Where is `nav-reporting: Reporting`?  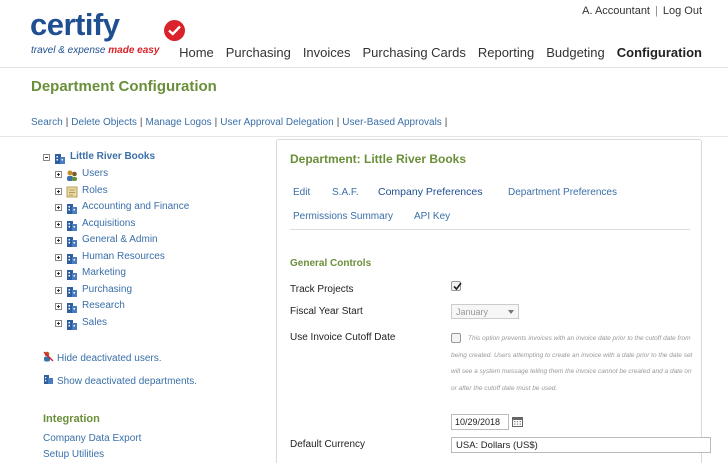 nav-reporting: Reporting is located at coordinates (506, 52).